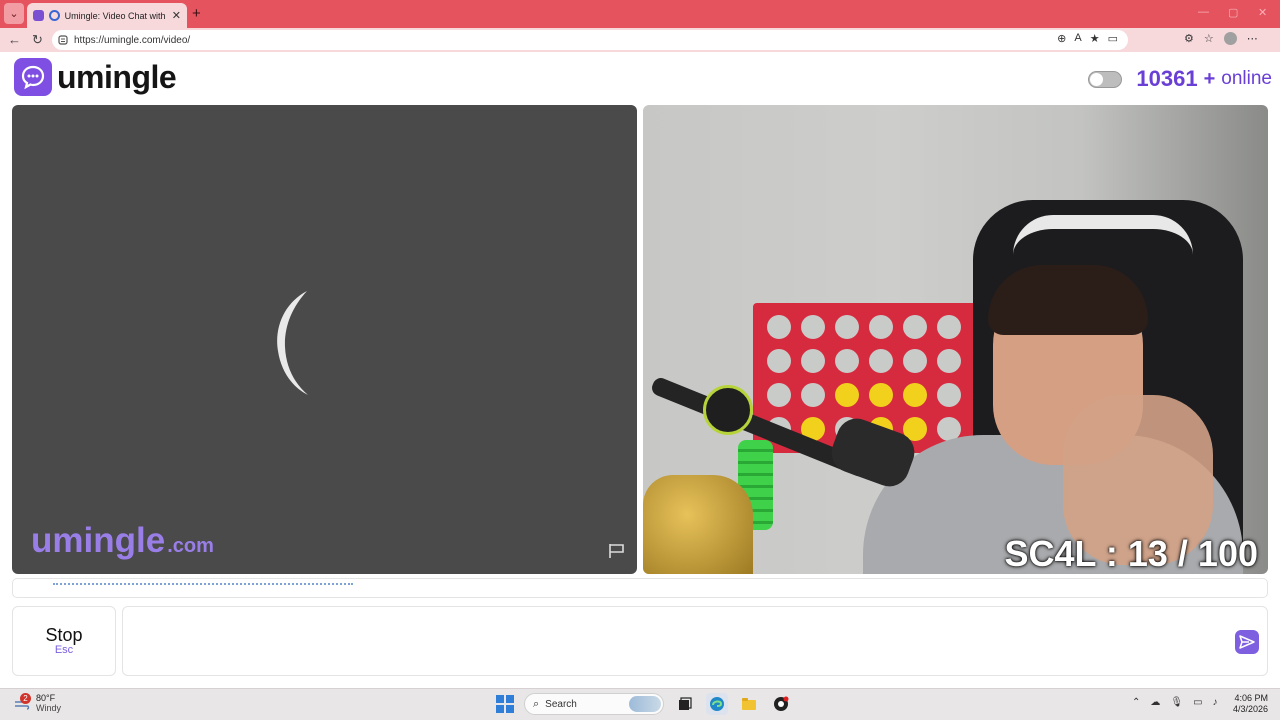 This screenshot has height=720, width=1280. Describe the element at coordinates (37, 40) in the screenshot. I see `refresh-icon: ↻` at that location.